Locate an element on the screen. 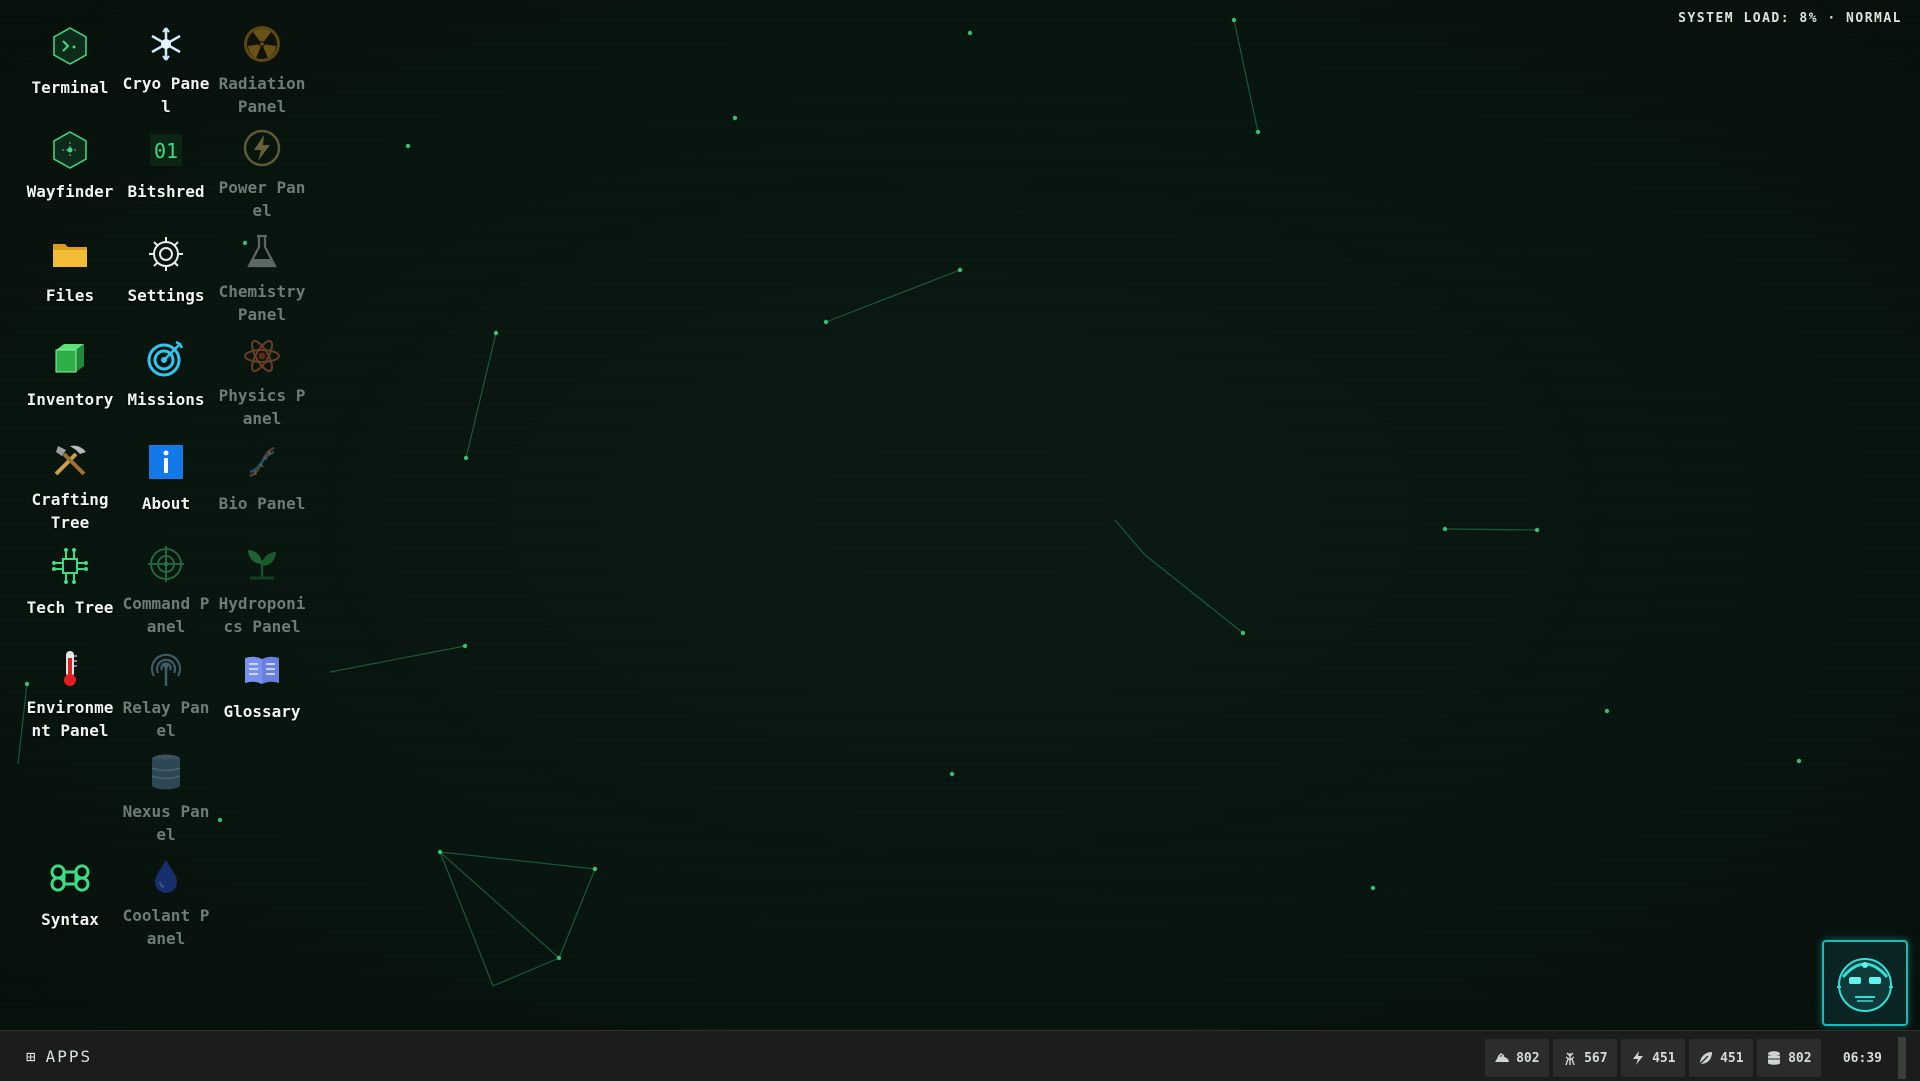  desktop-icon-terminal: Terminal is located at coordinates (70, 52).